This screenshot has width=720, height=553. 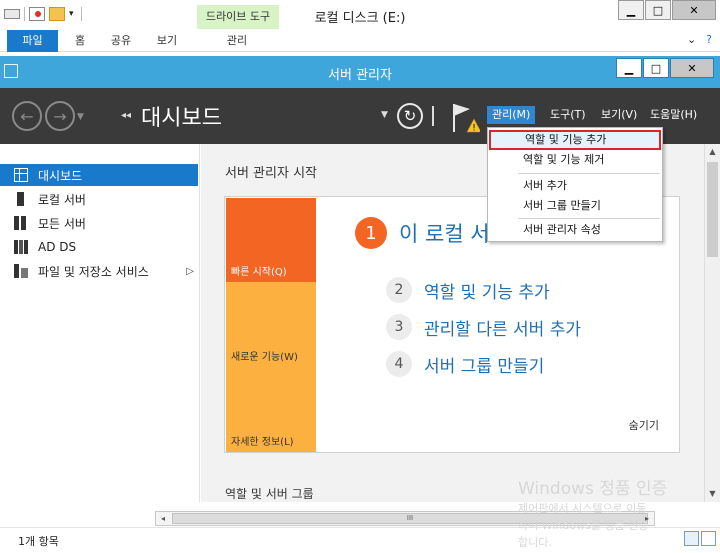 I want to click on explorer-window-controls: ▁ □ ✕, so click(x=666, y=10).